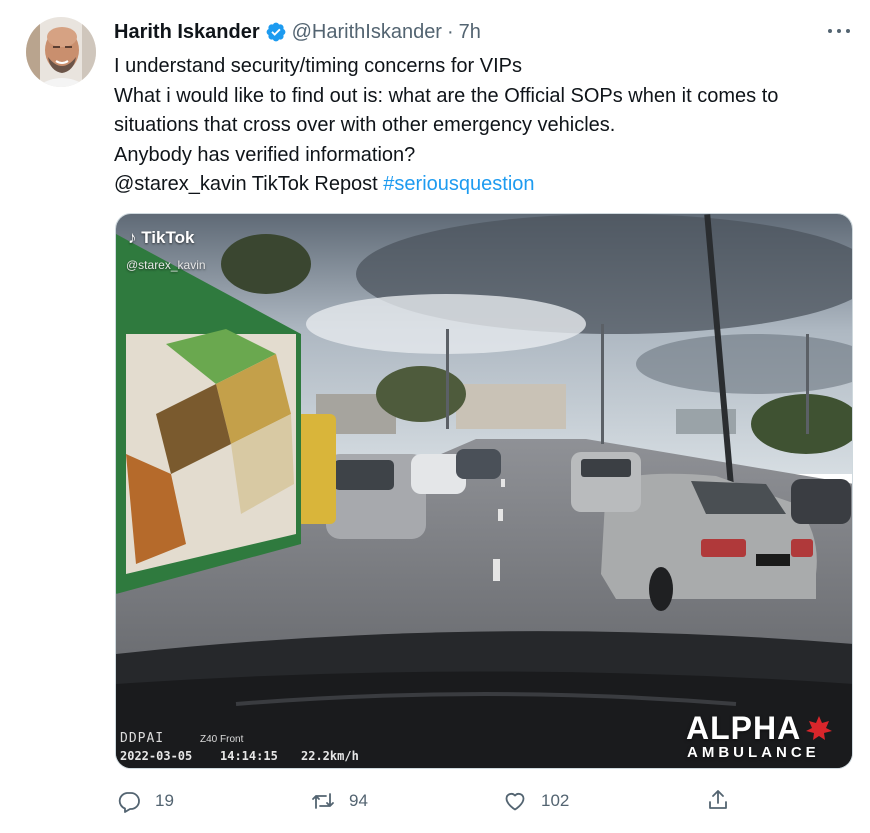  Describe the element at coordinates (339, 801) in the screenshot. I see `retweet-button: 94` at that location.